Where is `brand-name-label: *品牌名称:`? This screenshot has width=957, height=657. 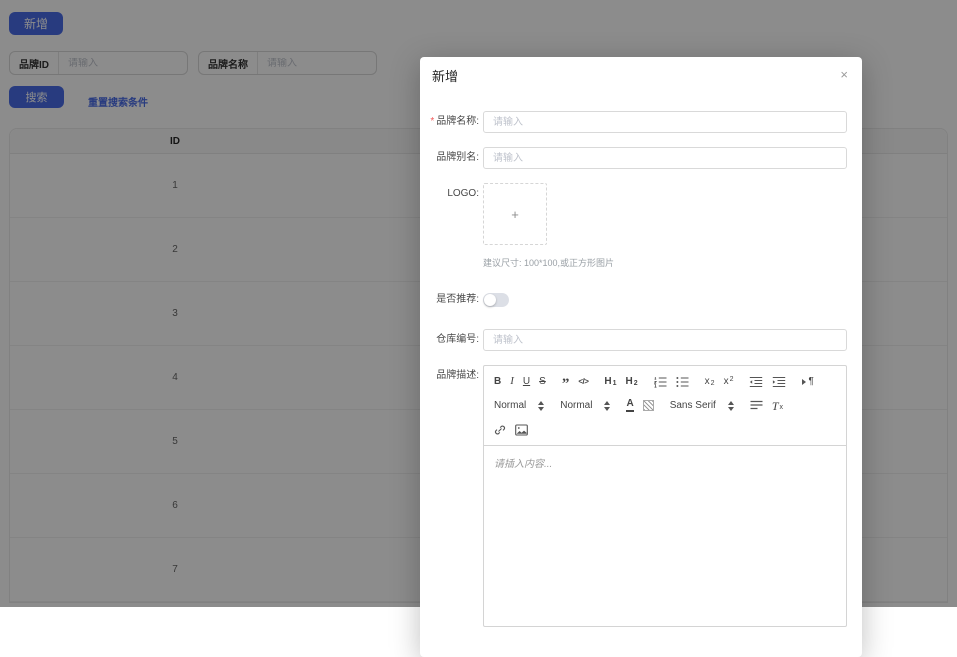 brand-name-label: *品牌名称: is located at coordinates (451, 122).